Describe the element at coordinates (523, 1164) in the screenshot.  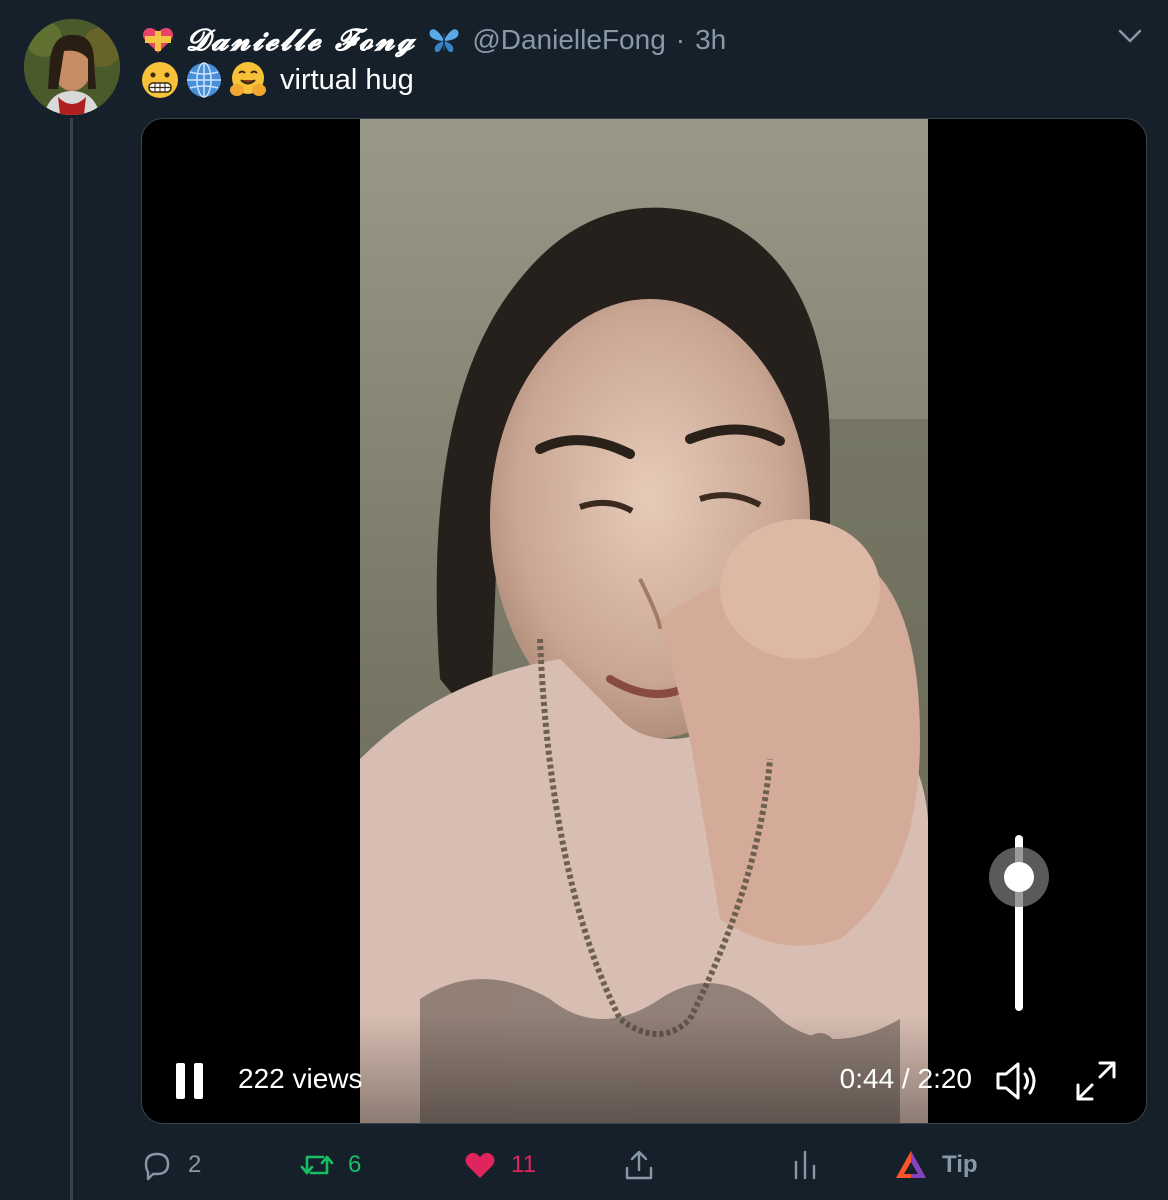
I see `like-count: 11` at that location.